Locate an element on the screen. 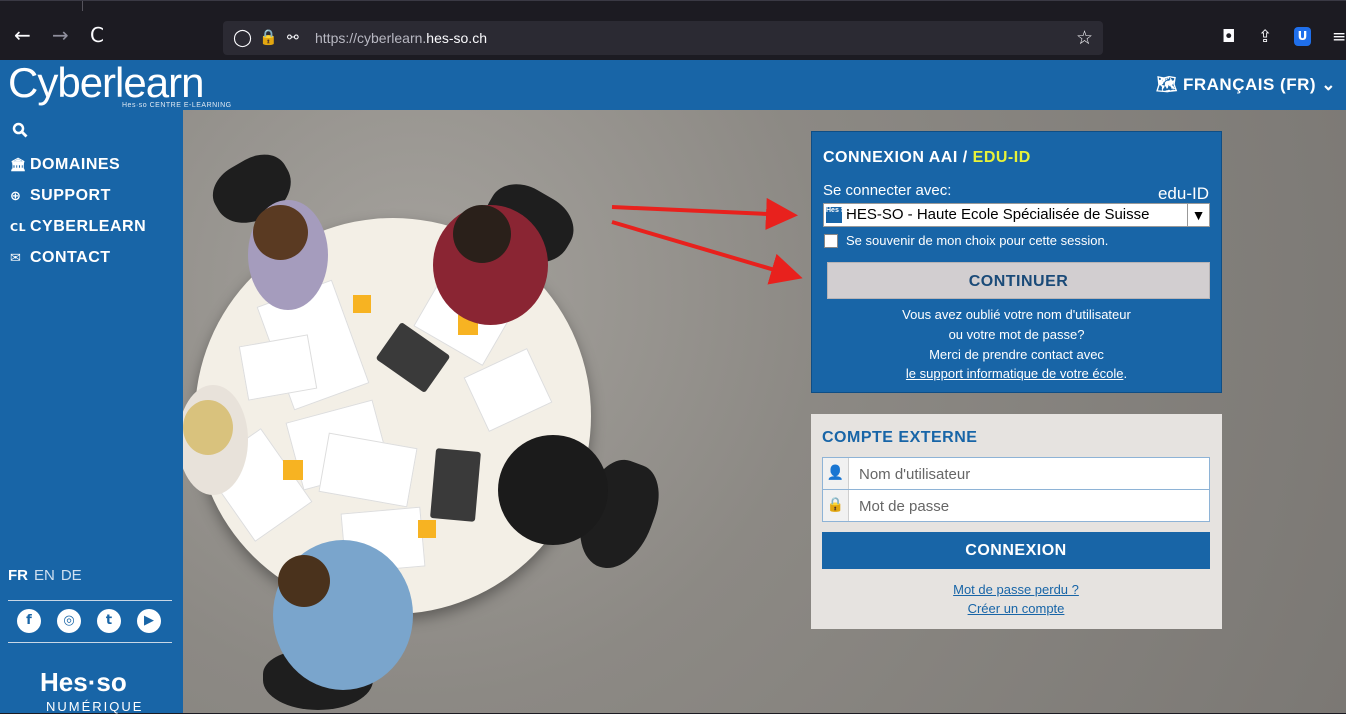  hes-so-flag-icon: Hes SO is located at coordinates (838, 215).